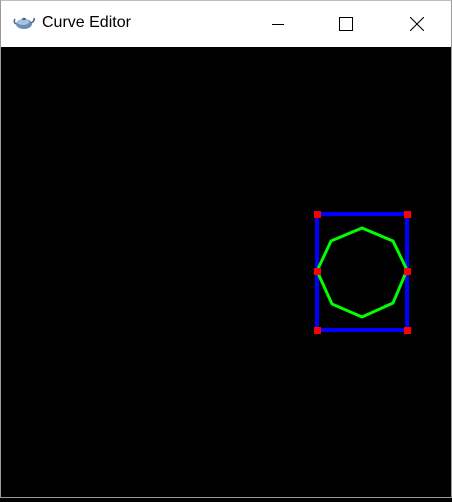 The height and width of the screenshot is (502, 452). I want to click on maximize-icon, so click(346, 24).